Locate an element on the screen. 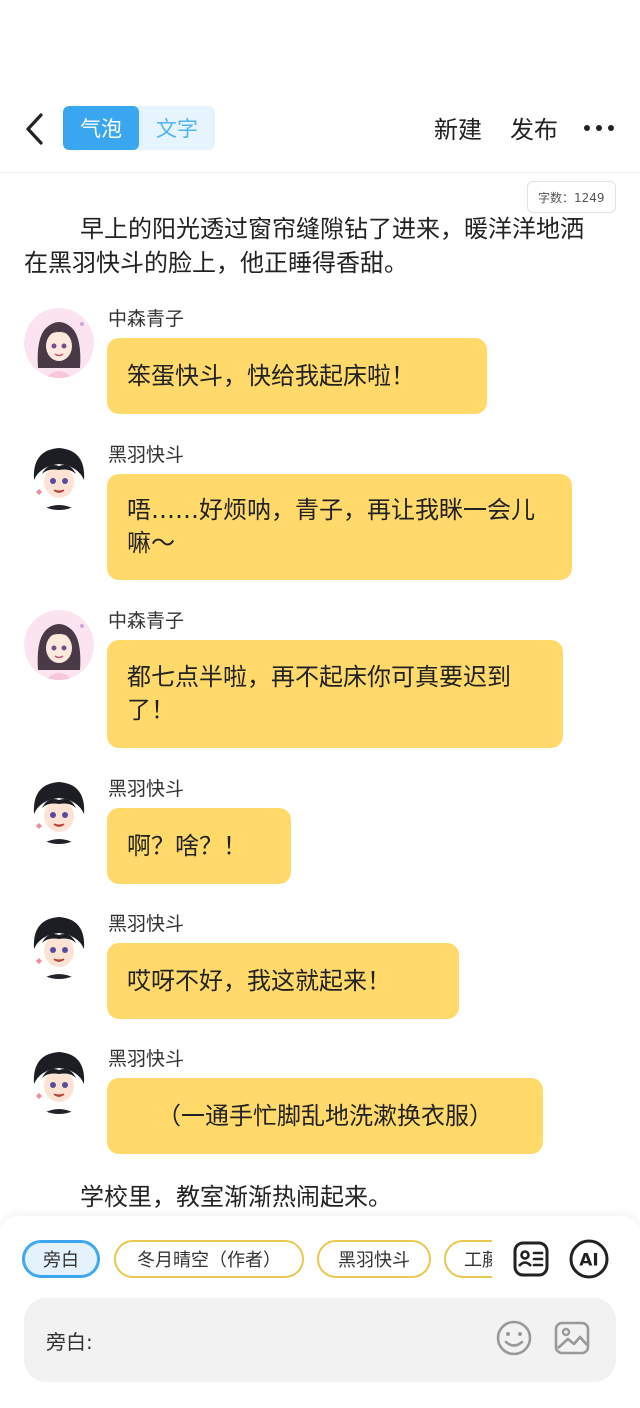  narration-text: 早上的阳光透过窗帘缝隙钻了进来，暖洋洋地洒在黑羽快斗的脸上，他正睡得香甜。 is located at coordinates (310, 246).